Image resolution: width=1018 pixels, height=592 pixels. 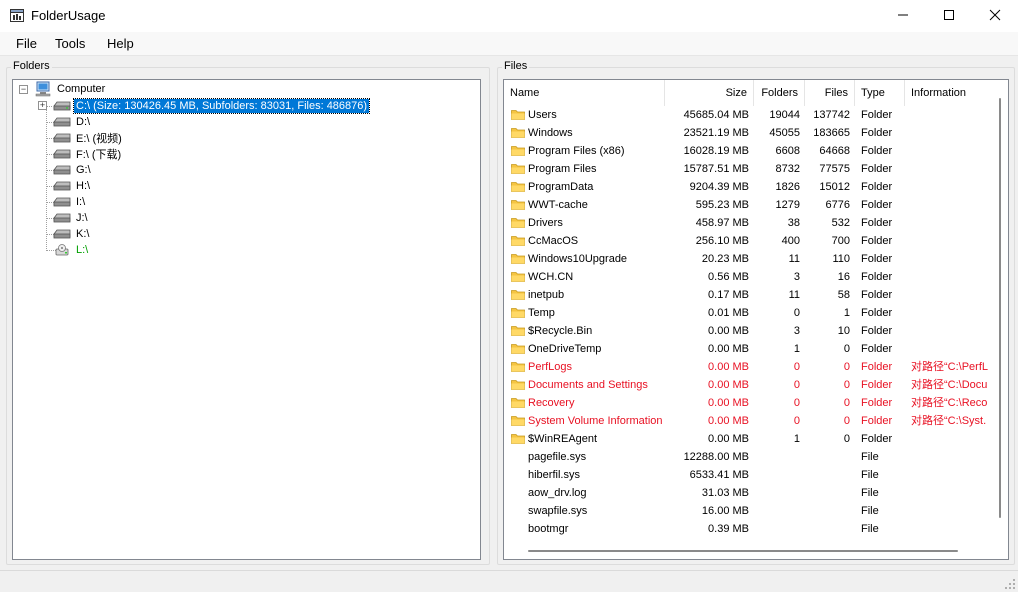 I want to click on tree-item-drive-g: G:\, so click(x=73, y=170).